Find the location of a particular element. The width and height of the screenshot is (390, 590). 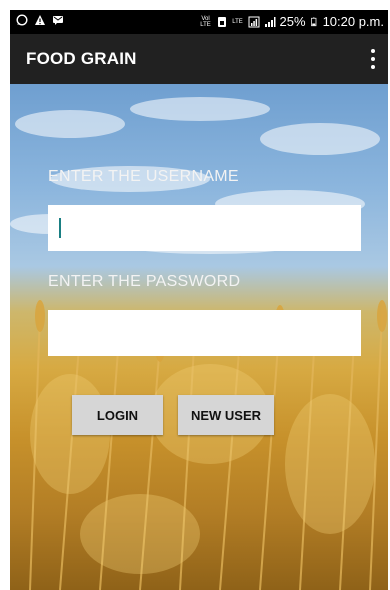

status-bar: Vol LTE LTE 25% 10:20 p.m. is located at coordinates (199, 22).